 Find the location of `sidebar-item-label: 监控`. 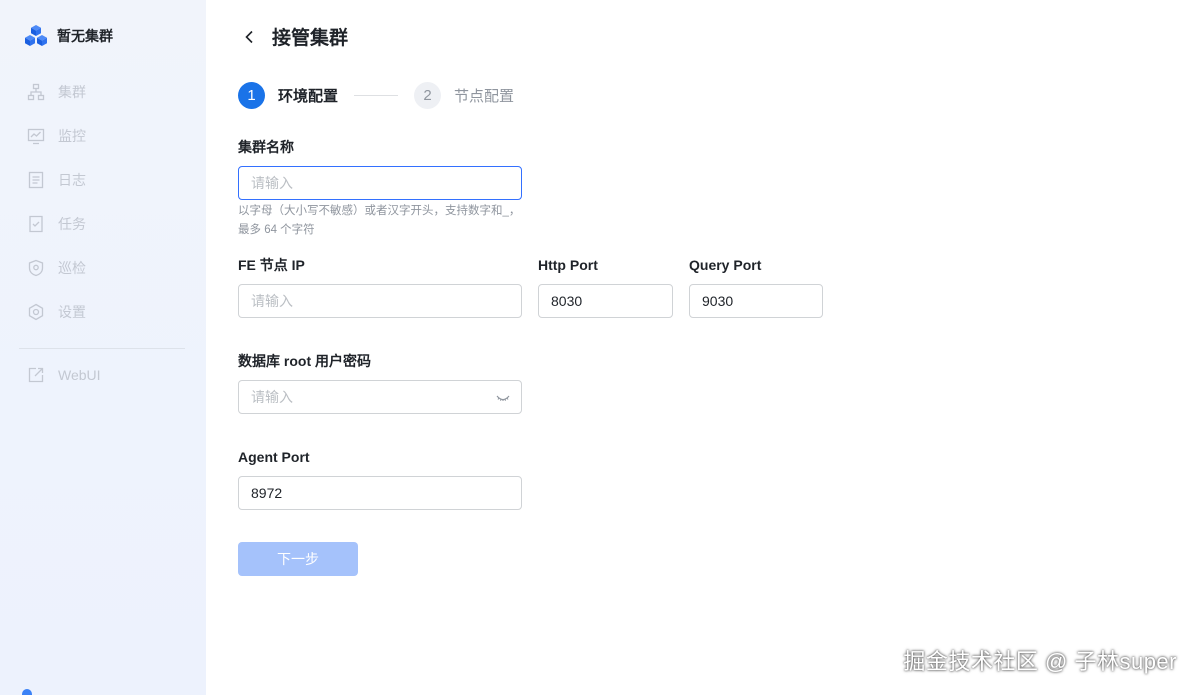

sidebar-item-label: 监控 is located at coordinates (72, 136).